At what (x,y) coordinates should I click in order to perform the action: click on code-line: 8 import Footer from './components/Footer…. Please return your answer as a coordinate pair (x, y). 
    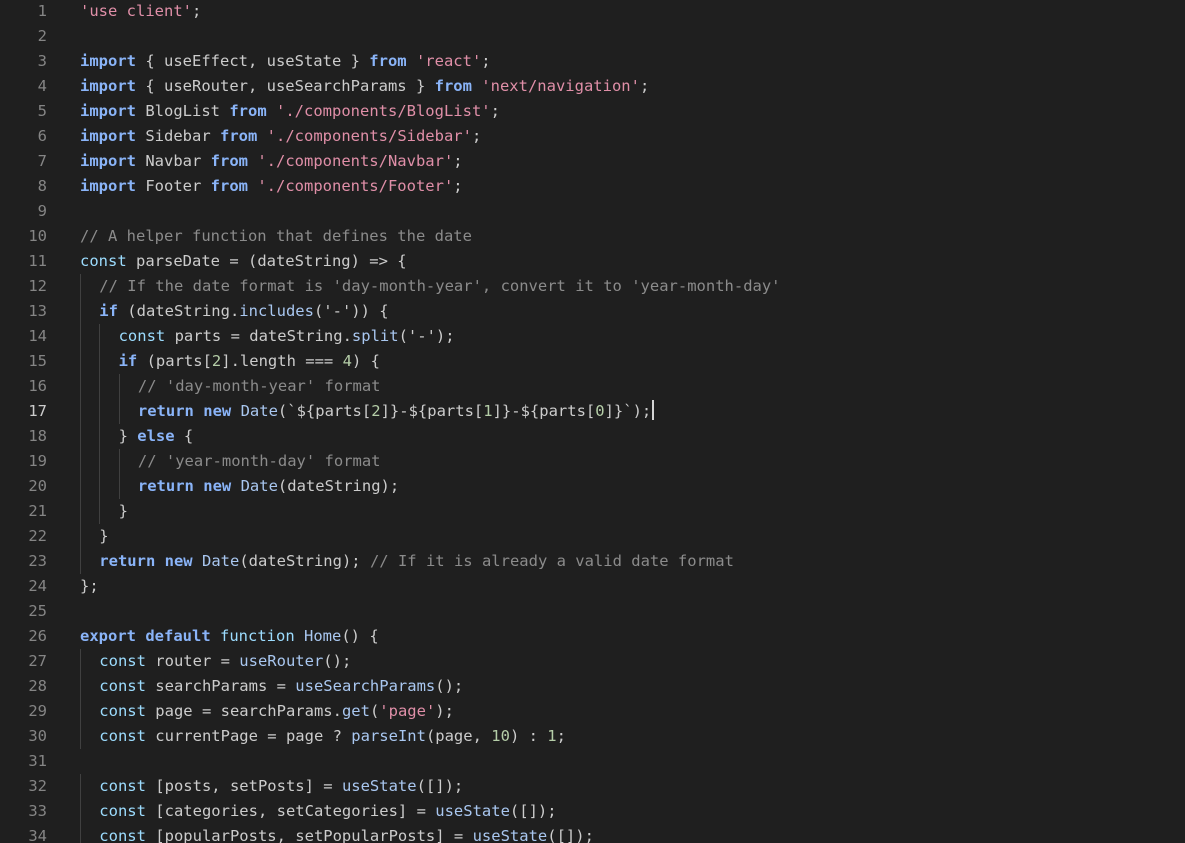
    Looking at the image, I should click on (592, 186).